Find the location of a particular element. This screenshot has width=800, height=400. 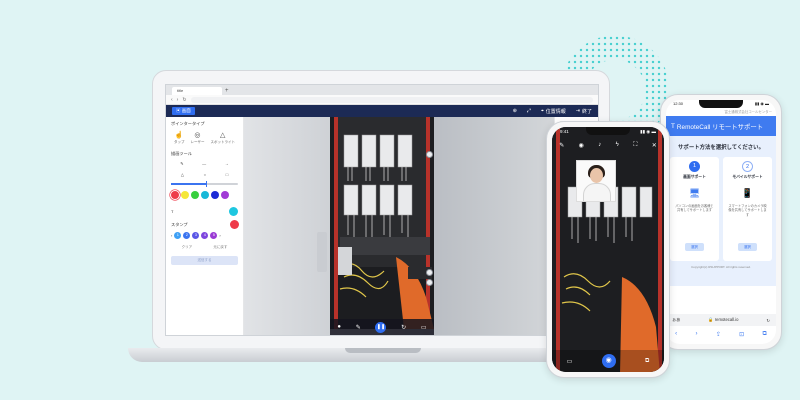

text-color-dot is located at coordinates (233, 211).